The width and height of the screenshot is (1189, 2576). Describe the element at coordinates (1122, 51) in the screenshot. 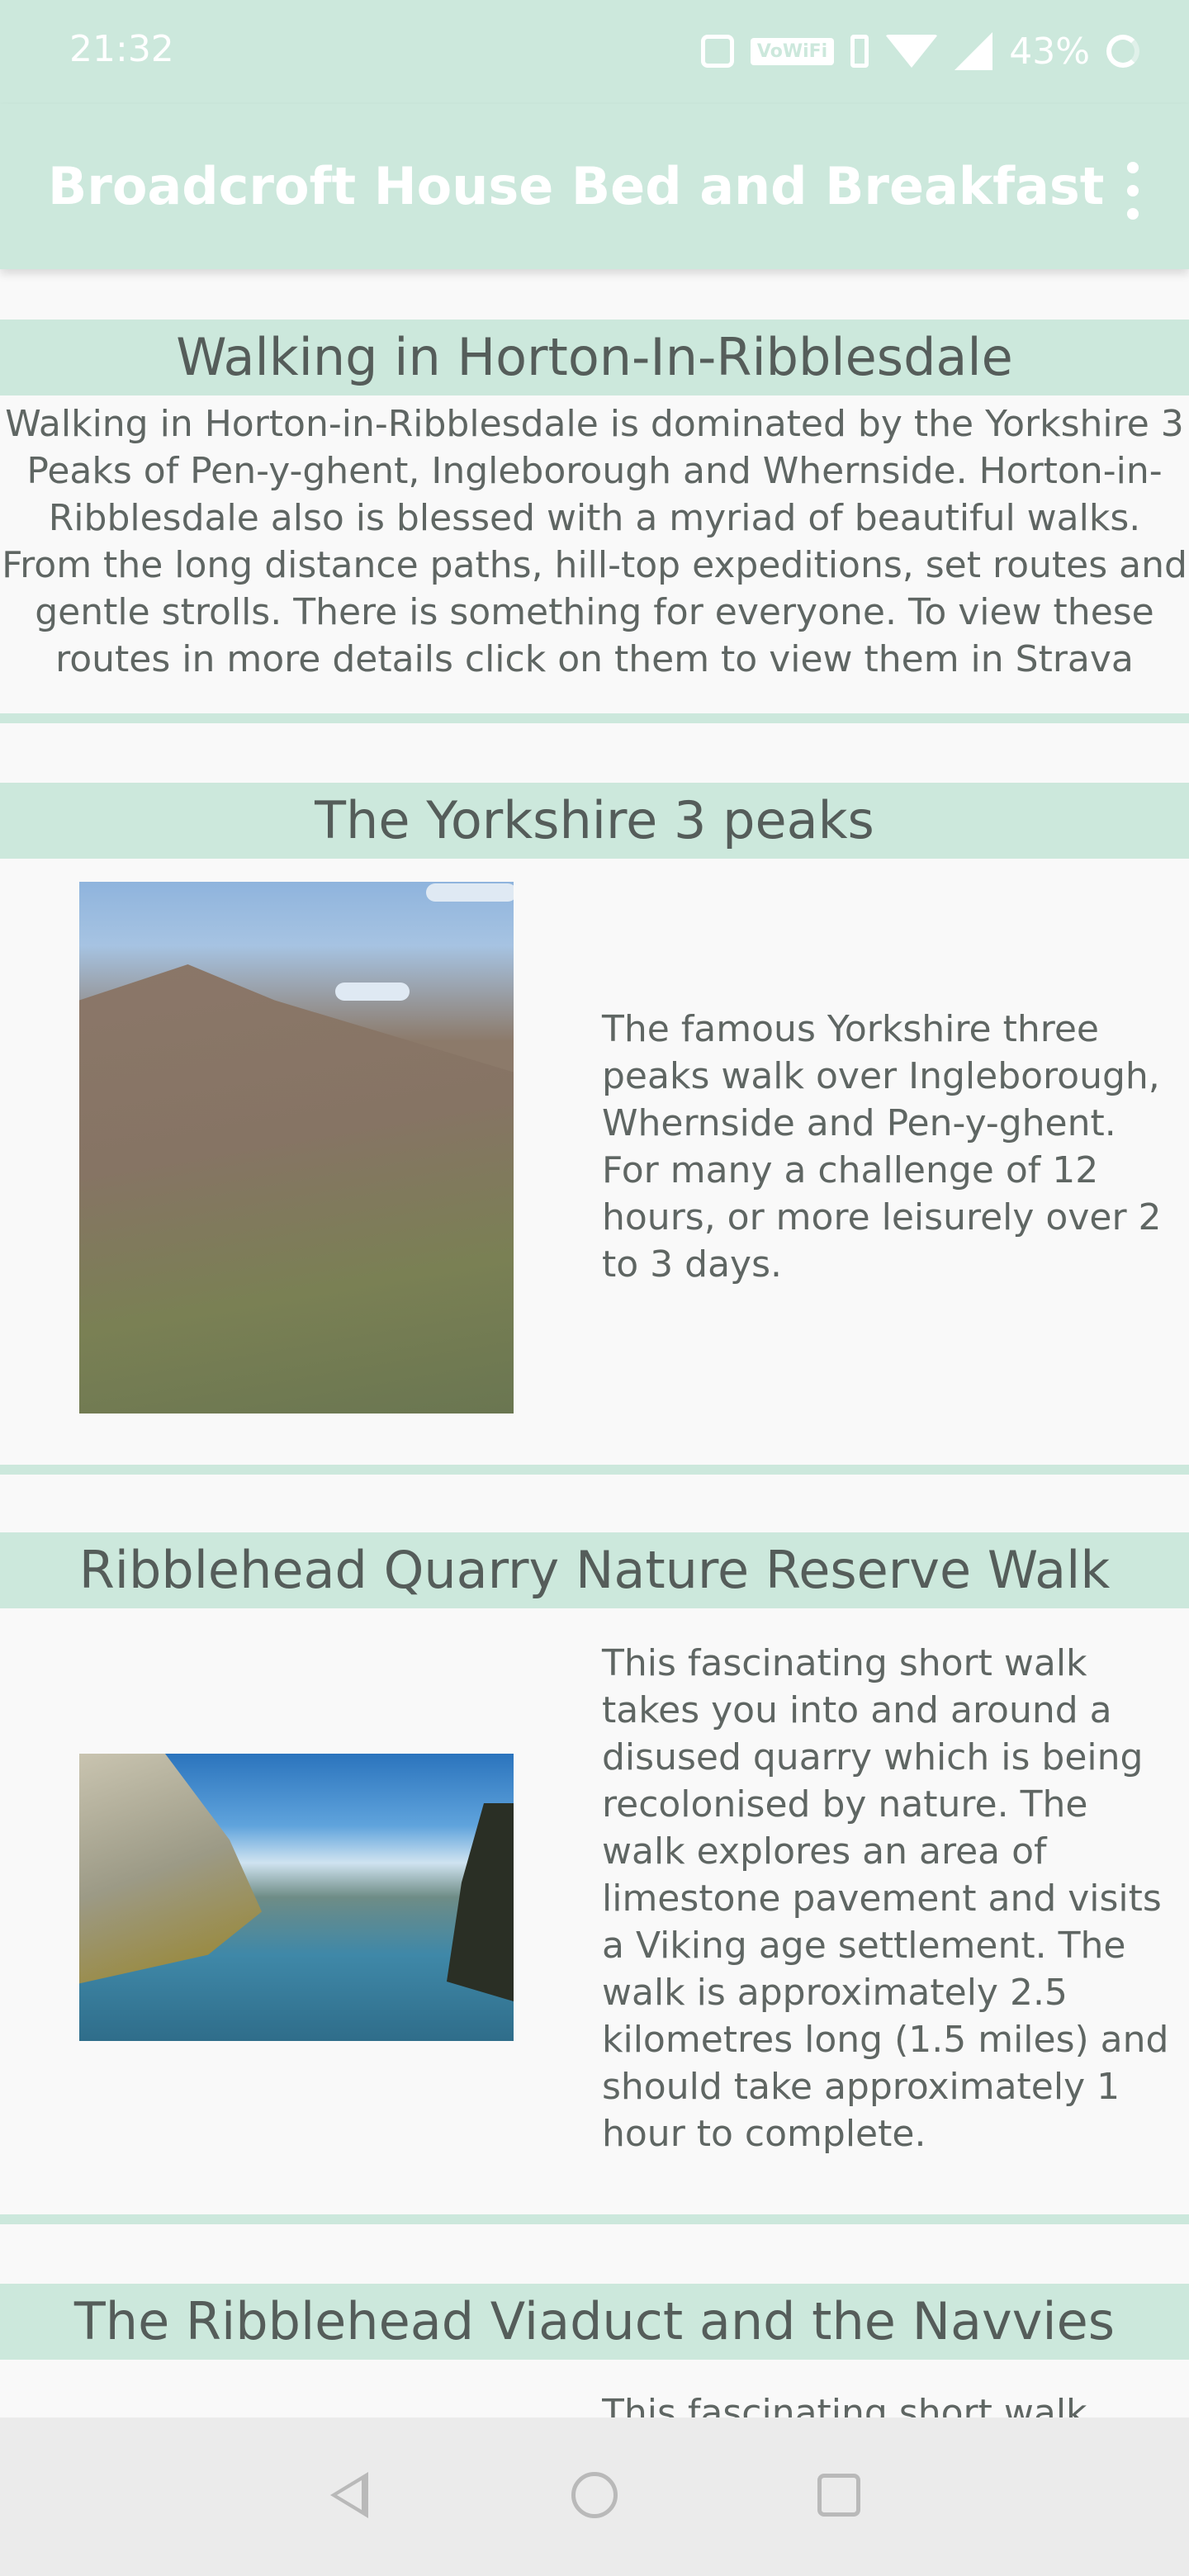

I see `battery-ring-icon` at that location.